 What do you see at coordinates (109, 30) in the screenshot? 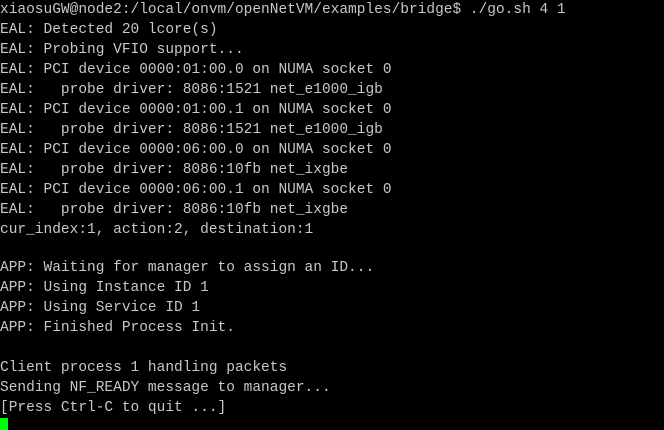
I see `terminal-line: EAL: Detected 20 lcore(s)` at bounding box center [109, 30].